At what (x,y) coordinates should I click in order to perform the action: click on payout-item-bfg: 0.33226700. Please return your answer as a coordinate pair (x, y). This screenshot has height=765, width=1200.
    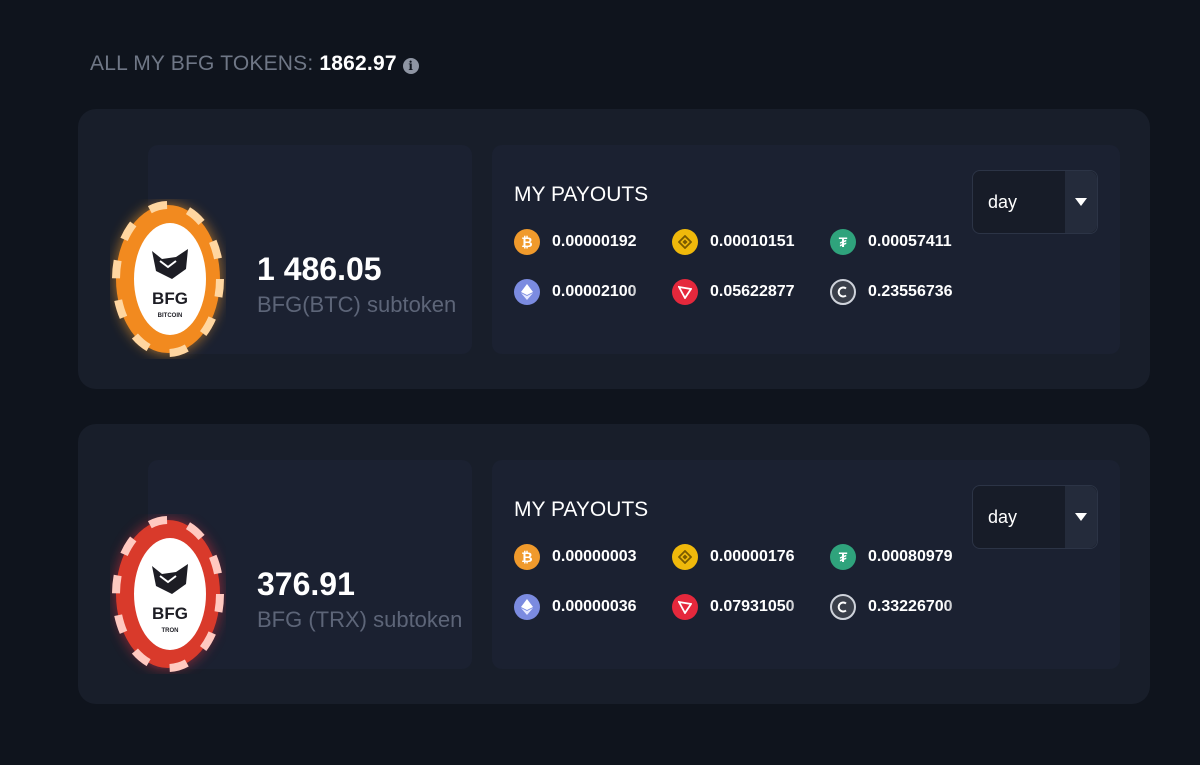
    Looking at the image, I should click on (909, 607).